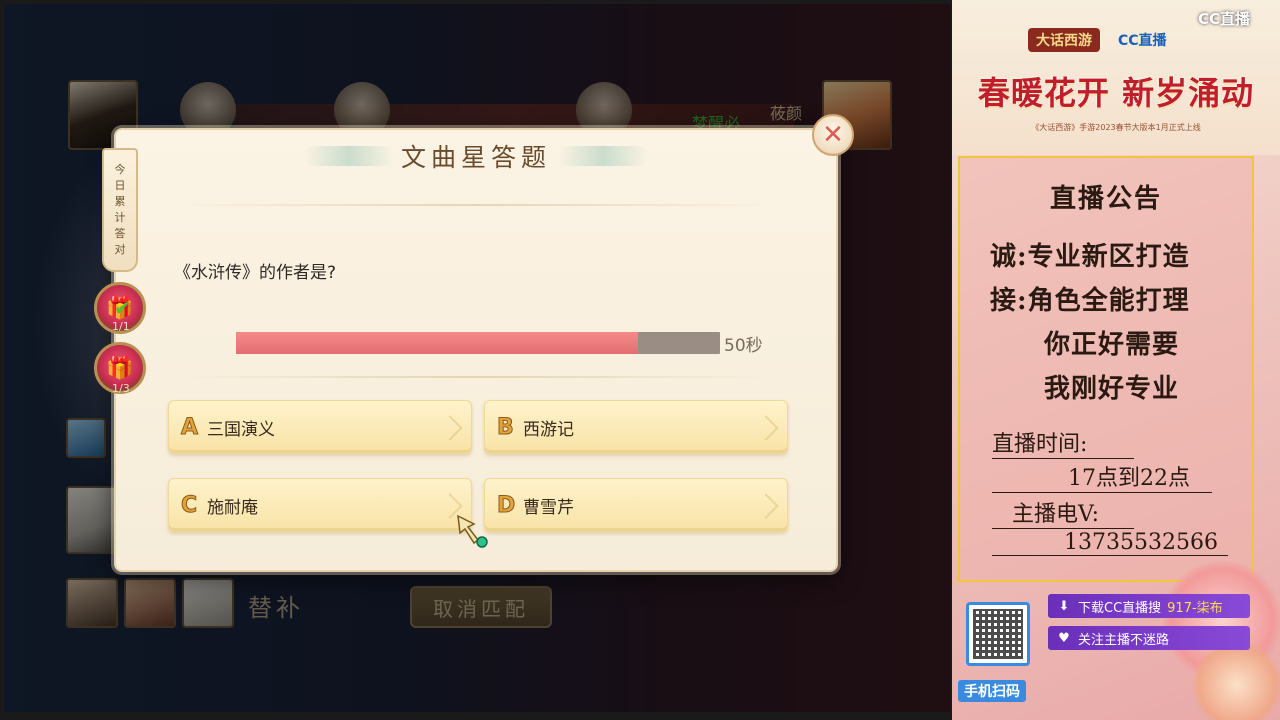  Describe the element at coordinates (120, 249) in the screenshot. I see `side-tab-char: 对` at that location.